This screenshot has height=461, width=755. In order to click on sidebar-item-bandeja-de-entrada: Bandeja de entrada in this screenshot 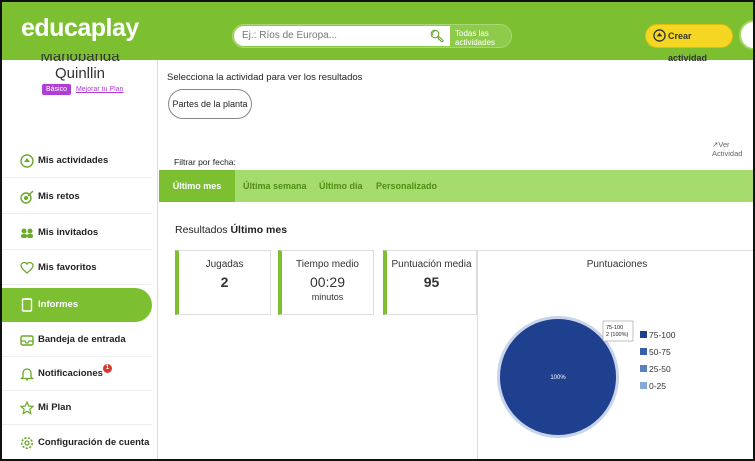, I will do `click(77, 340)`.